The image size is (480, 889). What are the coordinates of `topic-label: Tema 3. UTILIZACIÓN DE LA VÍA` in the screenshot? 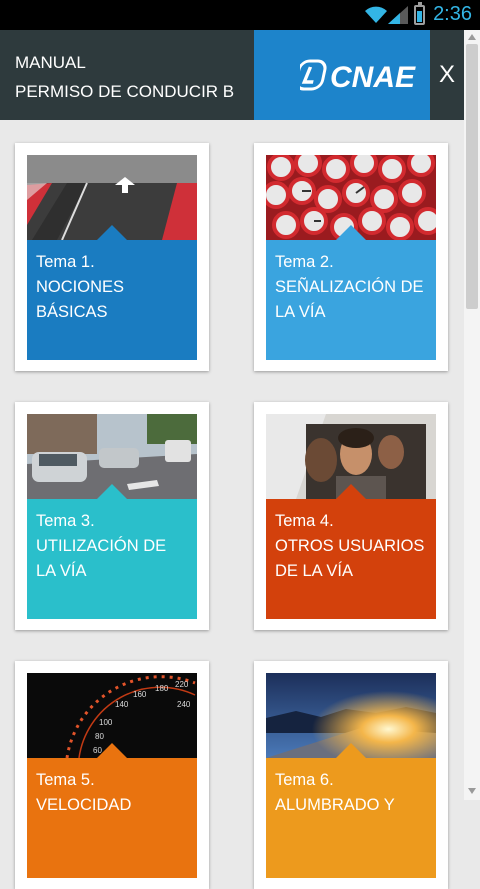 It's located at (113, 546).